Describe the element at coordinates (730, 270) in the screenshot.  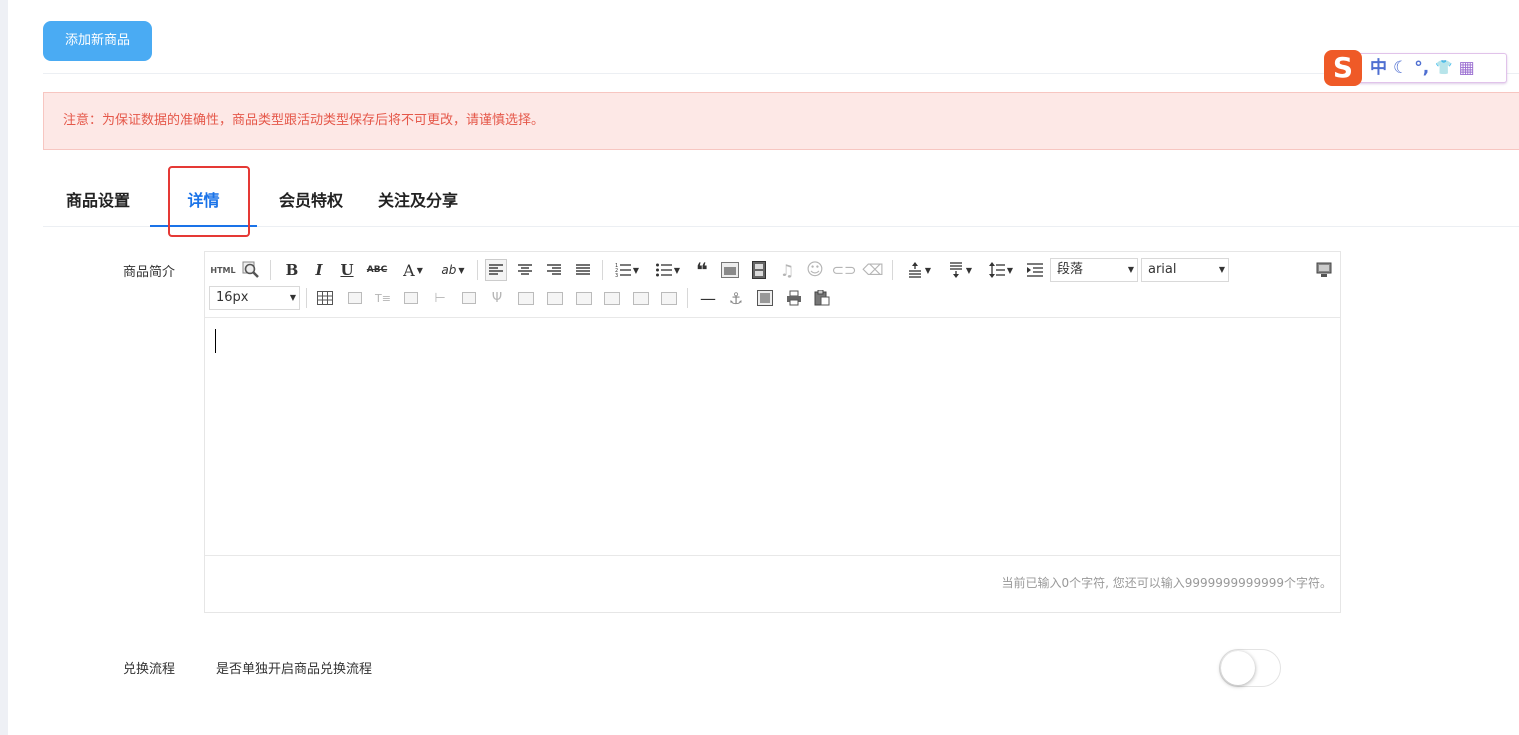
I see `image-icon` at that location.